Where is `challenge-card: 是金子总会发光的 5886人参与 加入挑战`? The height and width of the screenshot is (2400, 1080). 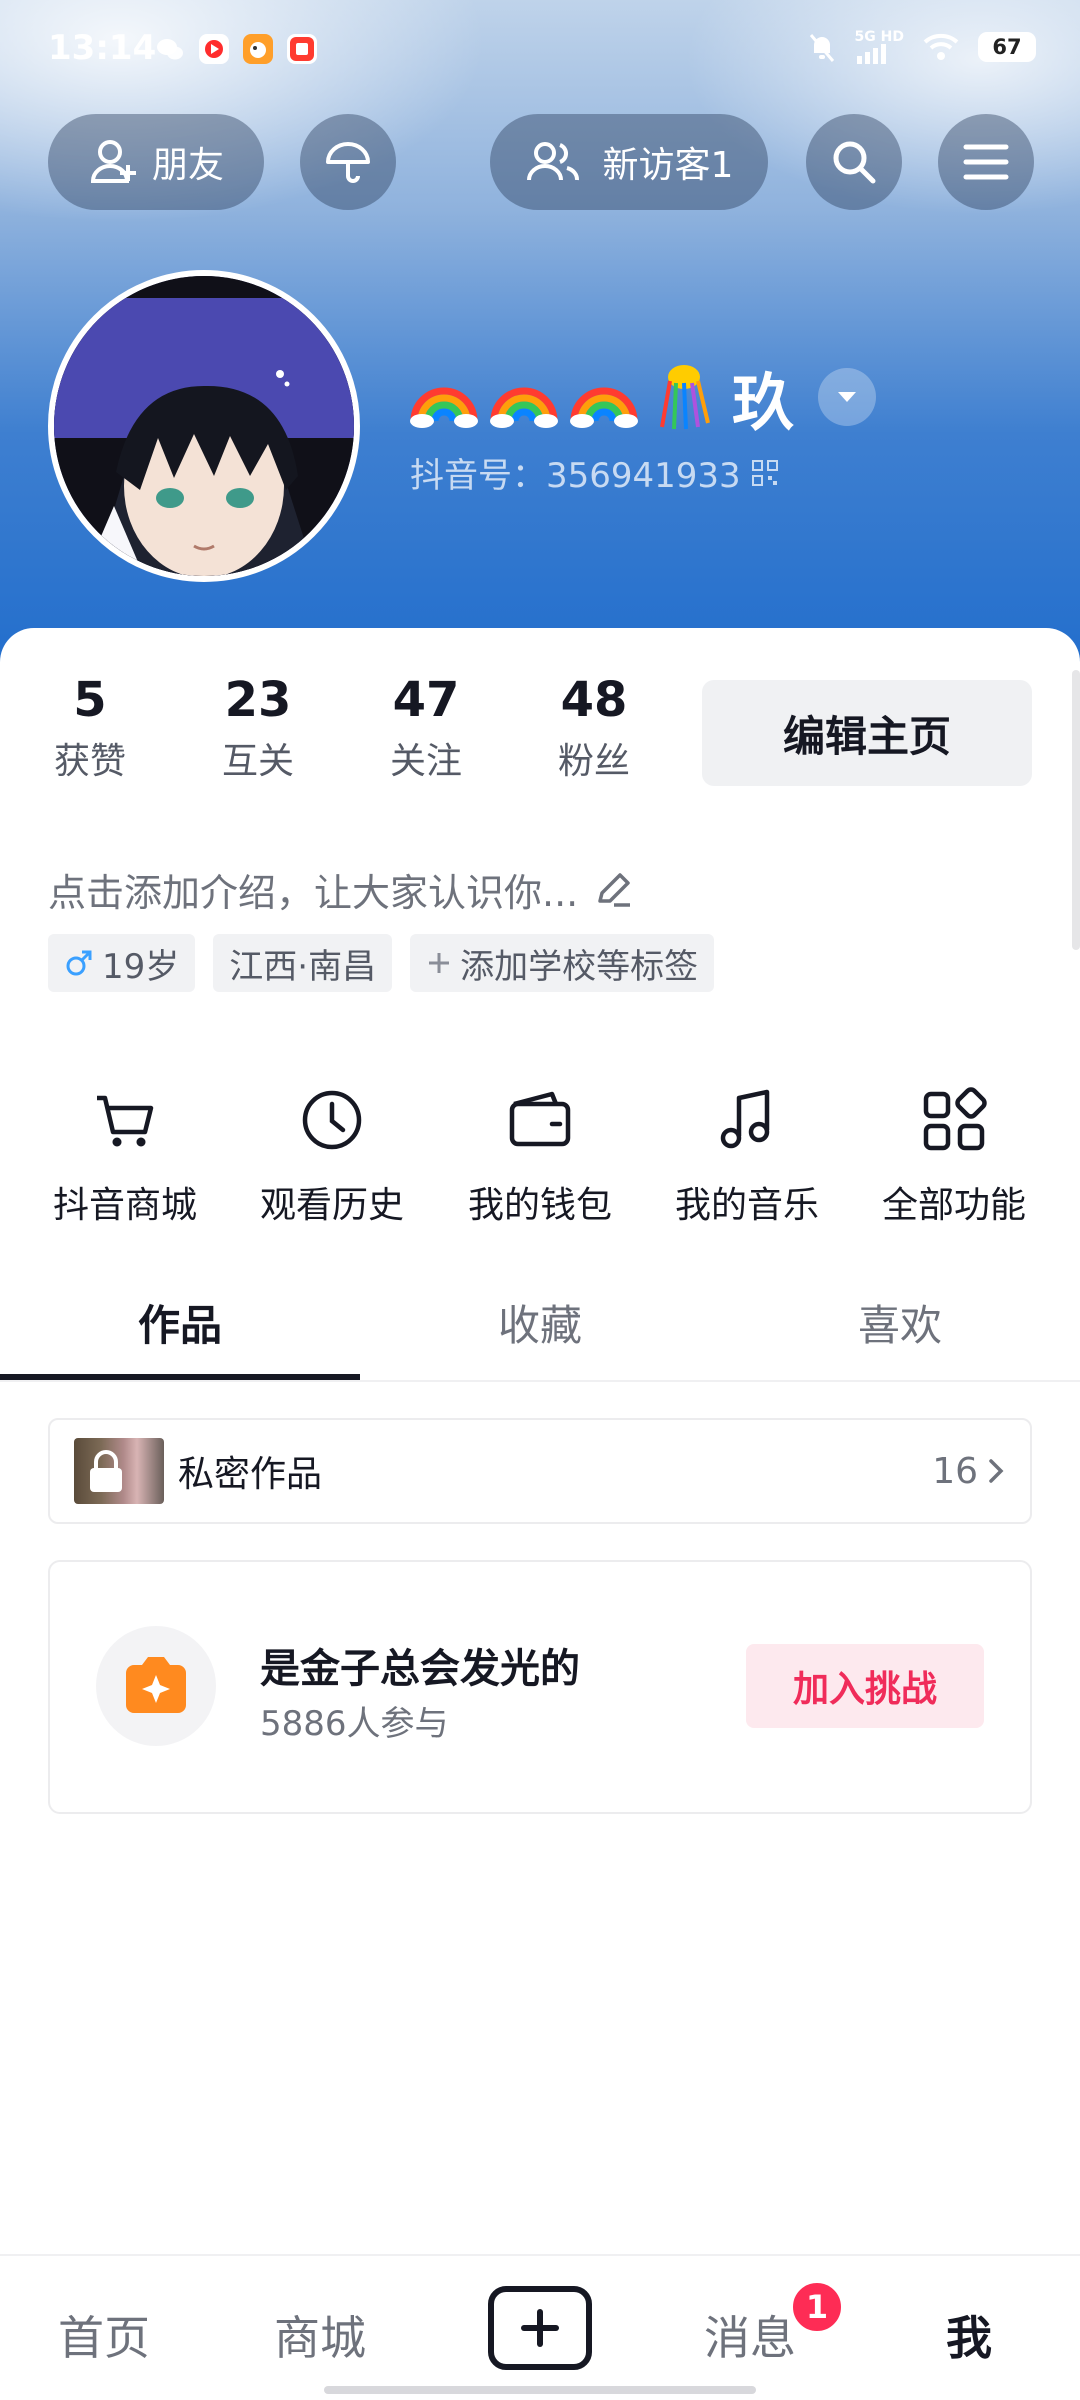
challenge-card: 是金子总会发光的 5886人参与 加入挑战 is located at coordinates (540, 1687).